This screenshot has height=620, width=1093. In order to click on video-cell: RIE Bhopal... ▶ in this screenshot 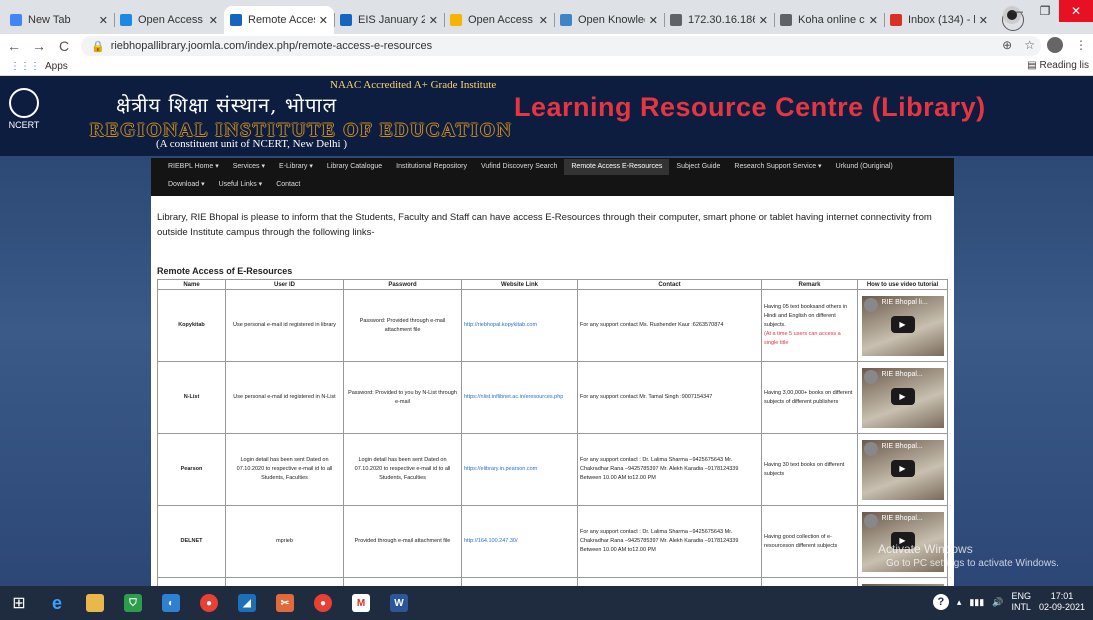, I will do `click(902, 397)`.